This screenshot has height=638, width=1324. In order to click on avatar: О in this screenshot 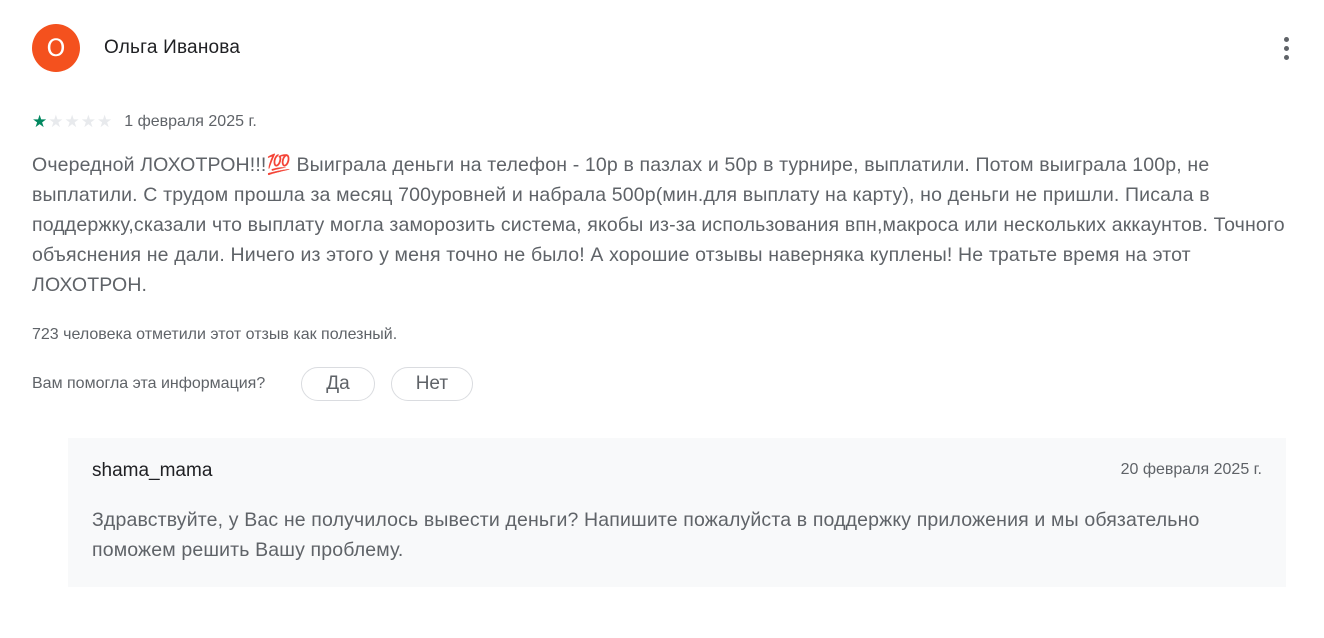, I will do `click(56, 48)`.